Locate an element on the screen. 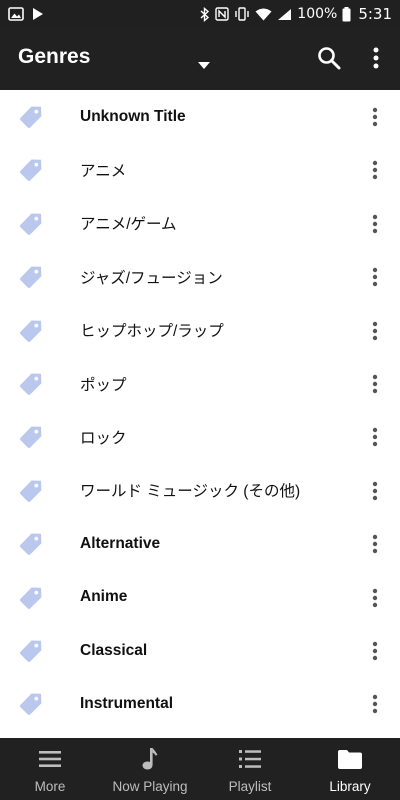 The height and width of the screenshot is (800, 400). list-item: ジャズ/フュージョン is located at coordinates (200, 276).